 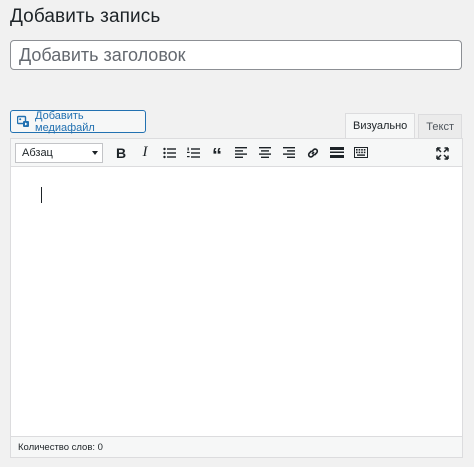 I want to click on read-more-icon, so click(x=337, y=152).